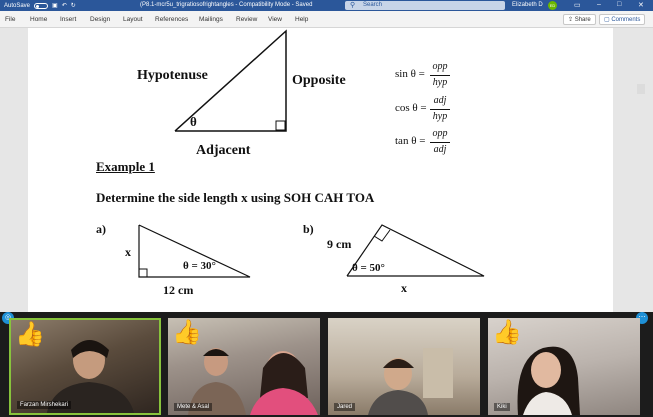 This screenshot has width=653, height=417. What do you see at coordinates (133, 19) in the screenshot?
I see `tab-layout: Layout` at bounding box center [133, 19].